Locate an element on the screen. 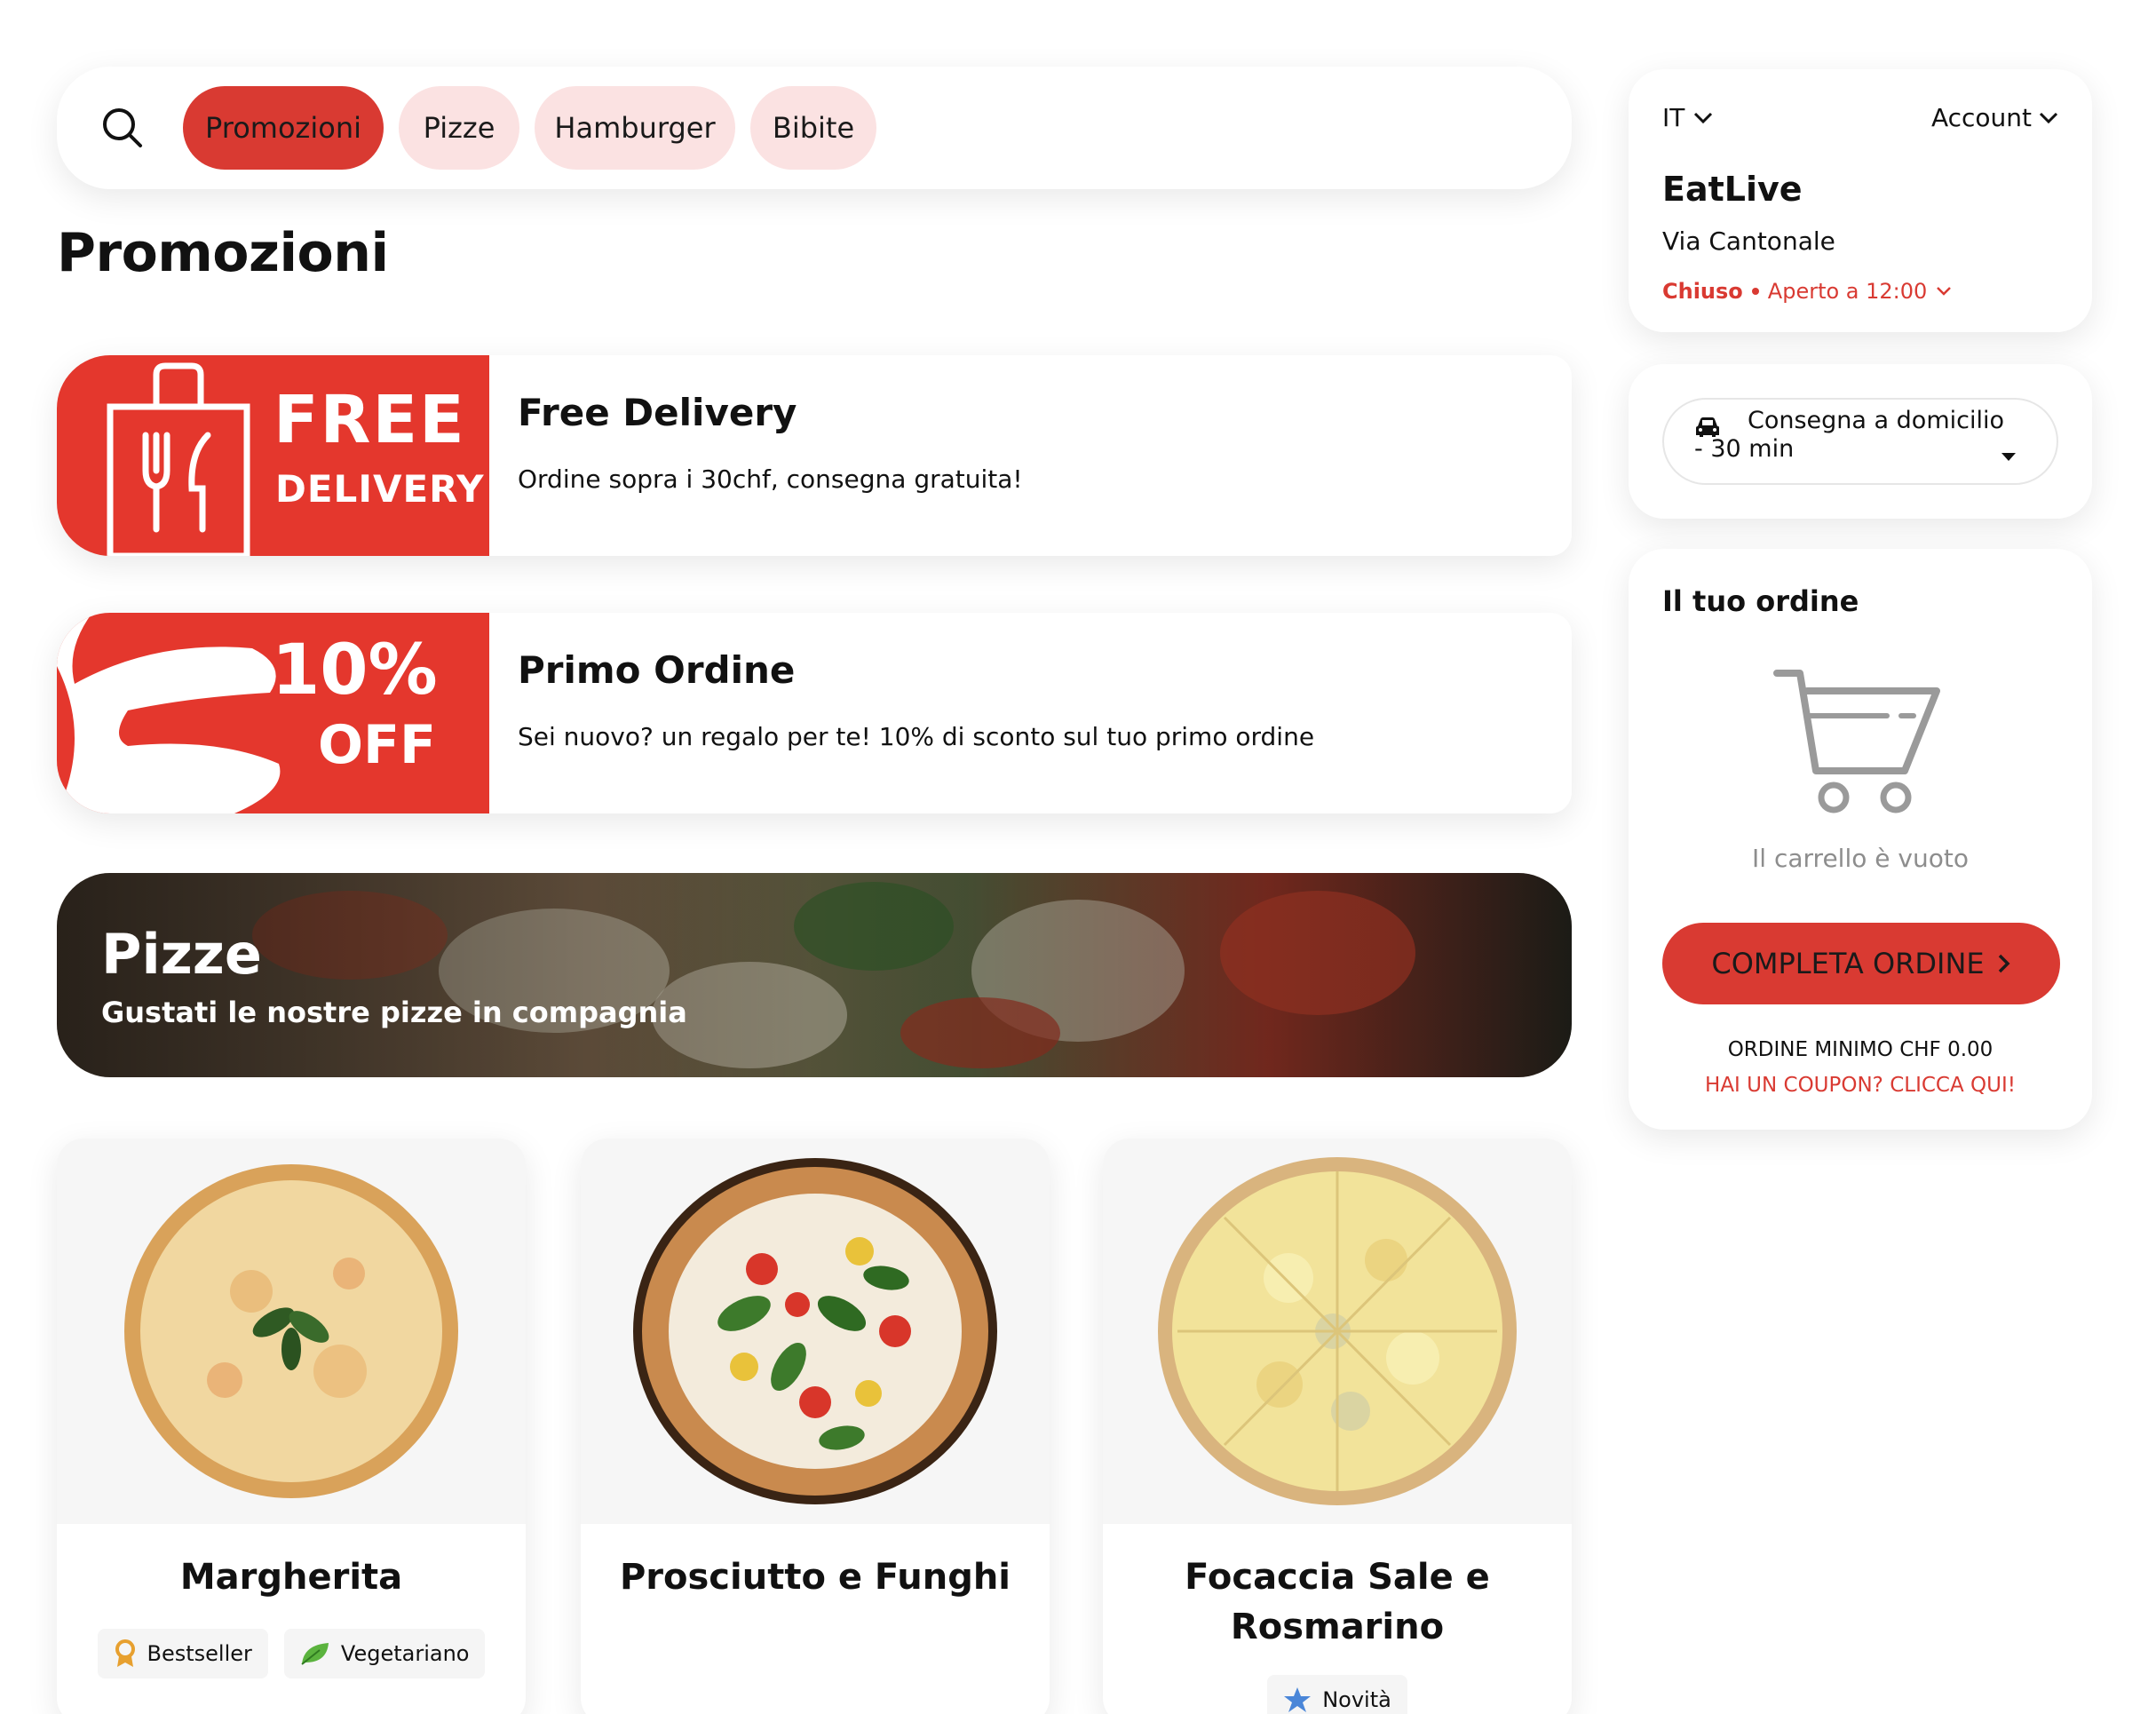  promo-badge-line1: FREE is located at coordinates (369, 420).